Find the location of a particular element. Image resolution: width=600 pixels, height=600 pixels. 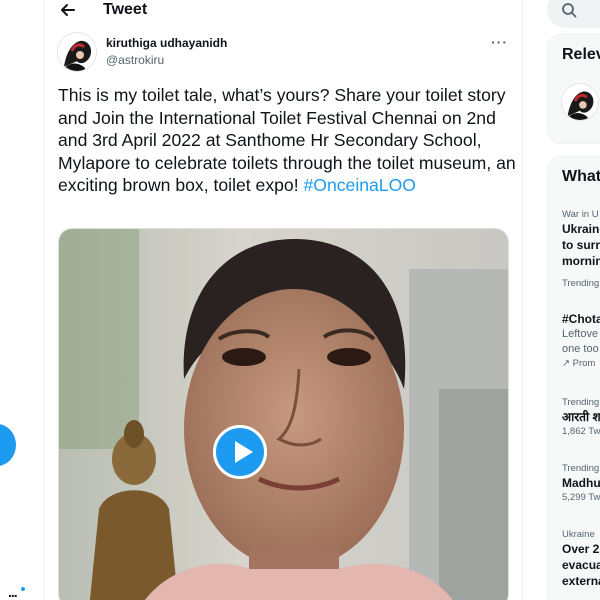

promoted-label: ↗ Prom is located at coordinates (581, 364).